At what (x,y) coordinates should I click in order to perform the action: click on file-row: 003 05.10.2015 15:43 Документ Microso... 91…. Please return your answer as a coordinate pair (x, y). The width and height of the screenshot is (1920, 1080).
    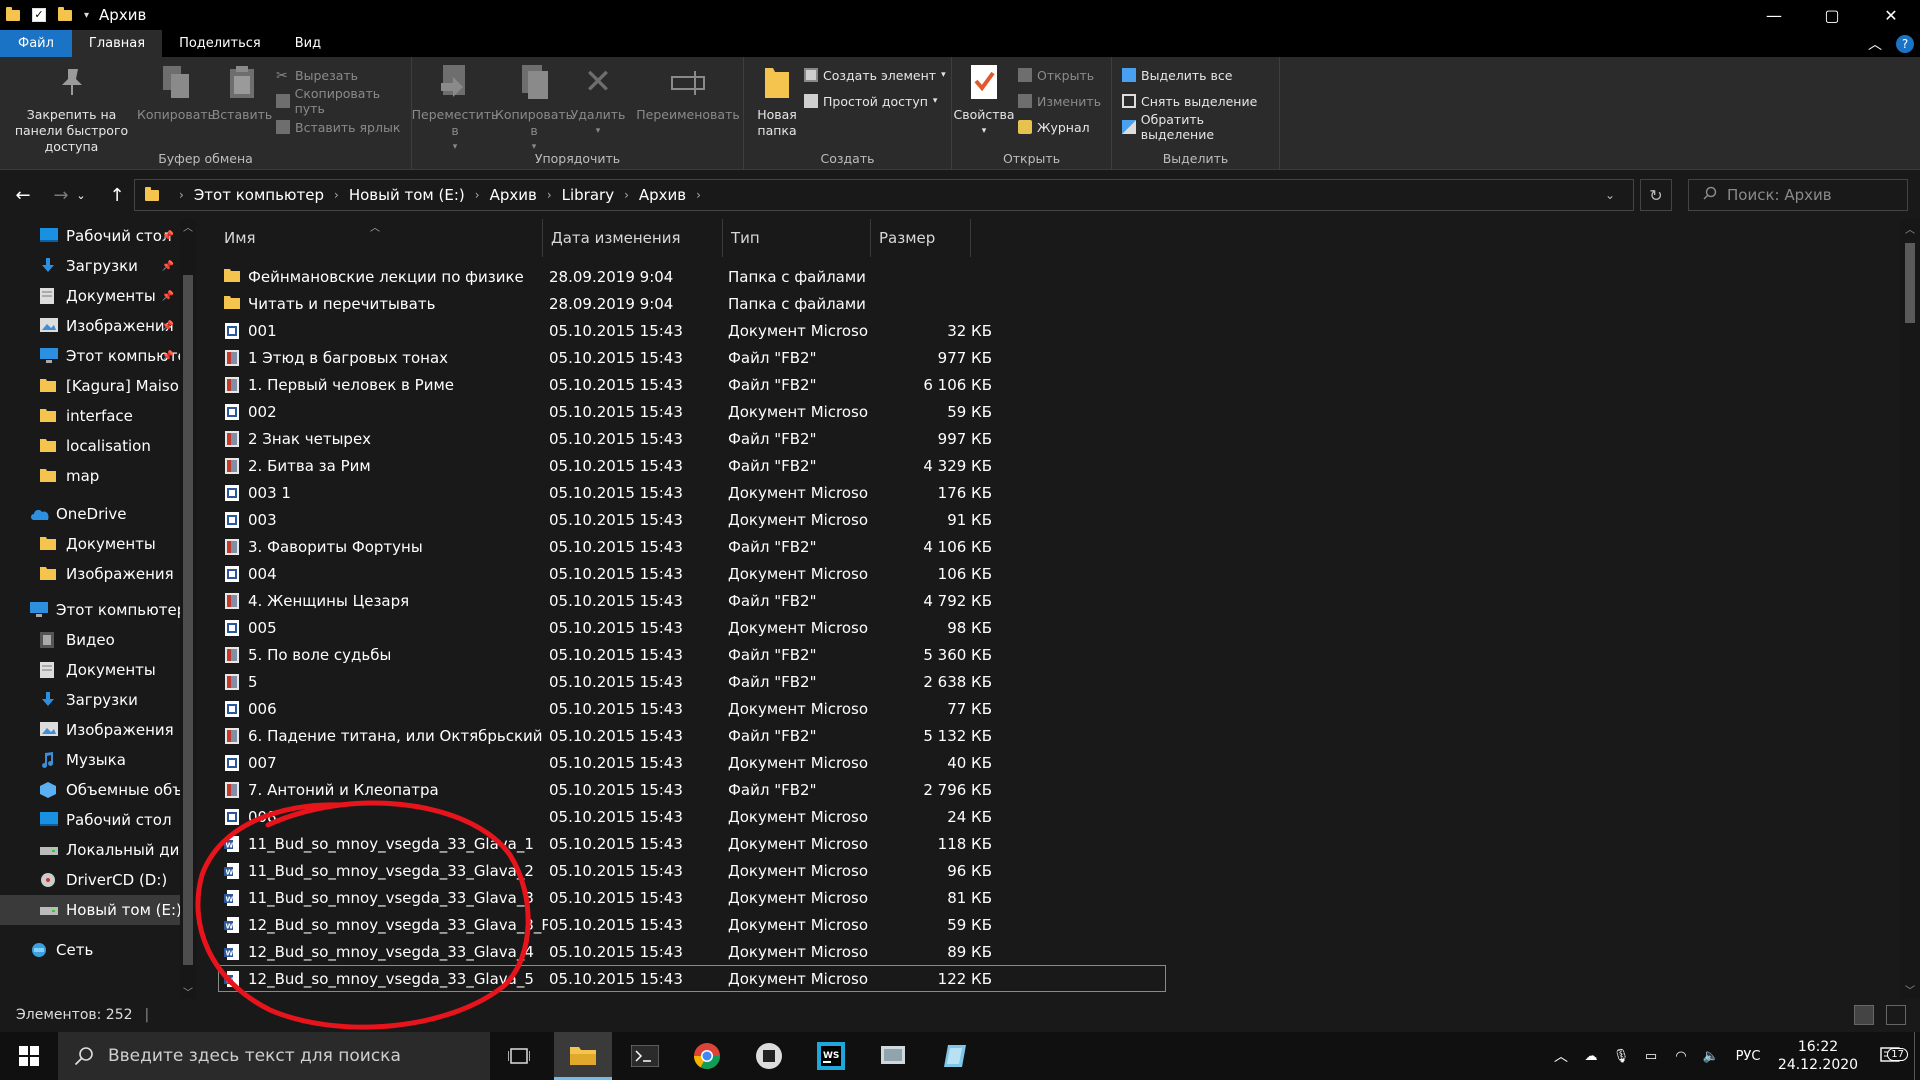
    Looking at the image, I should click on (692, 519).